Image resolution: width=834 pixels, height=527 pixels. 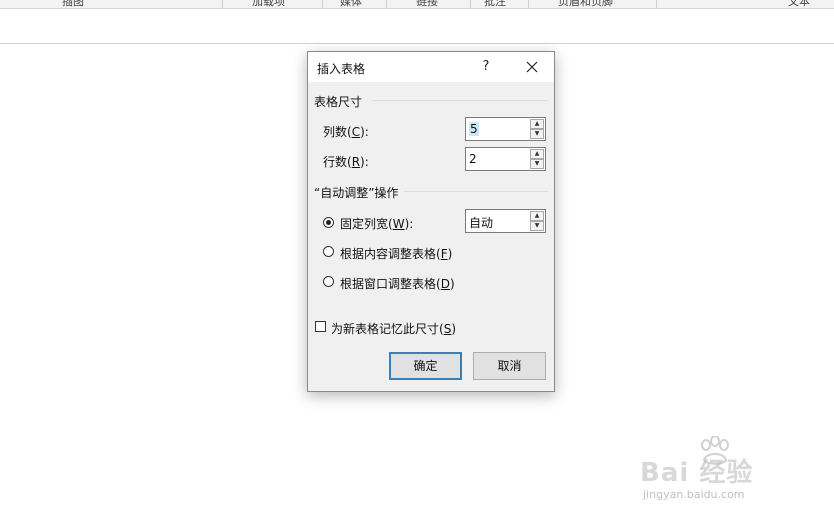 I want to click on autofit-window-radio, so click(x=328, y=281).